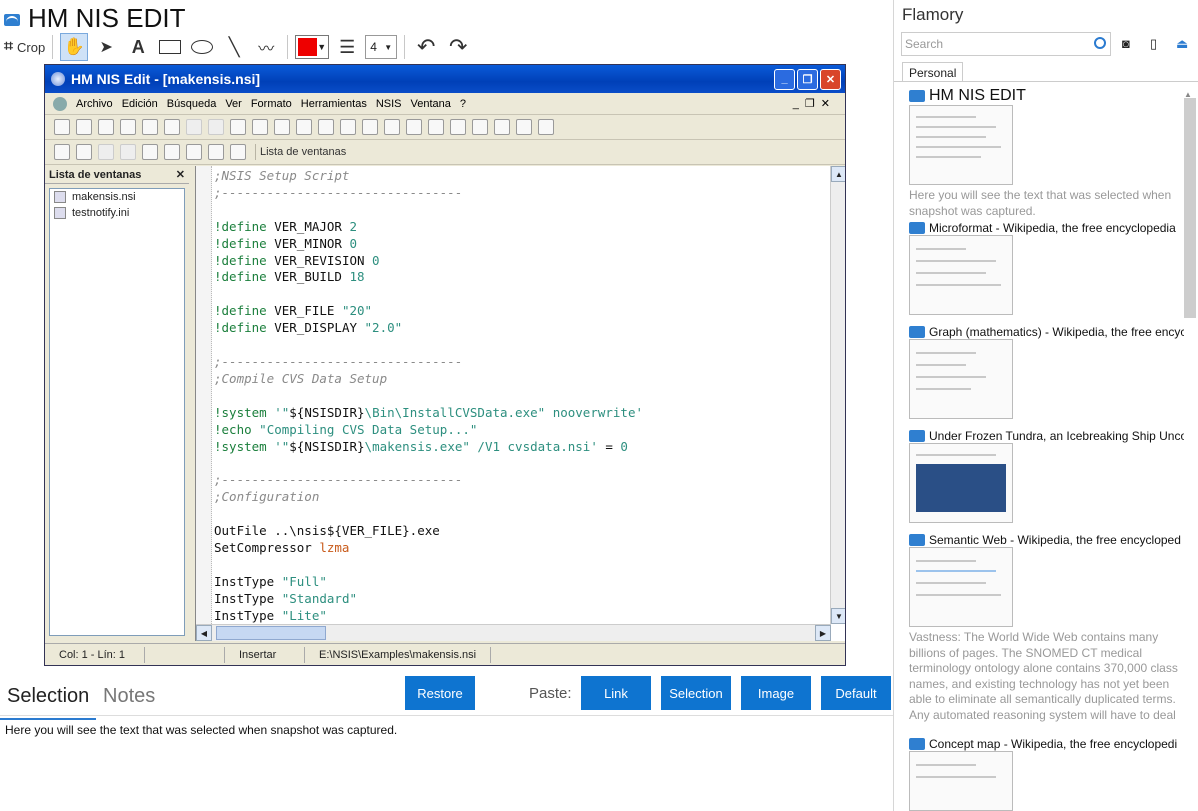 The image size is (1198, 811). I want to click on lowercase-icon, so click(502, 127).